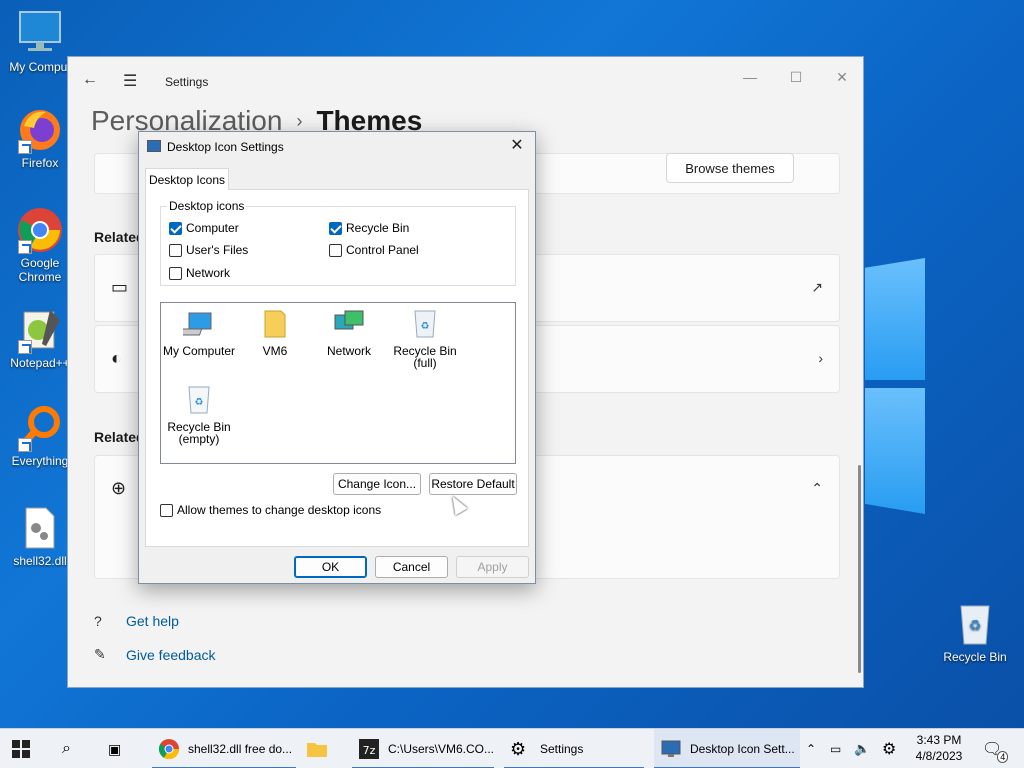 This screenshot has height=768, width=1024. Describe the element at coordinates (817, 287) in the screenshot. I see `external-link-icon: ↗` at that location.